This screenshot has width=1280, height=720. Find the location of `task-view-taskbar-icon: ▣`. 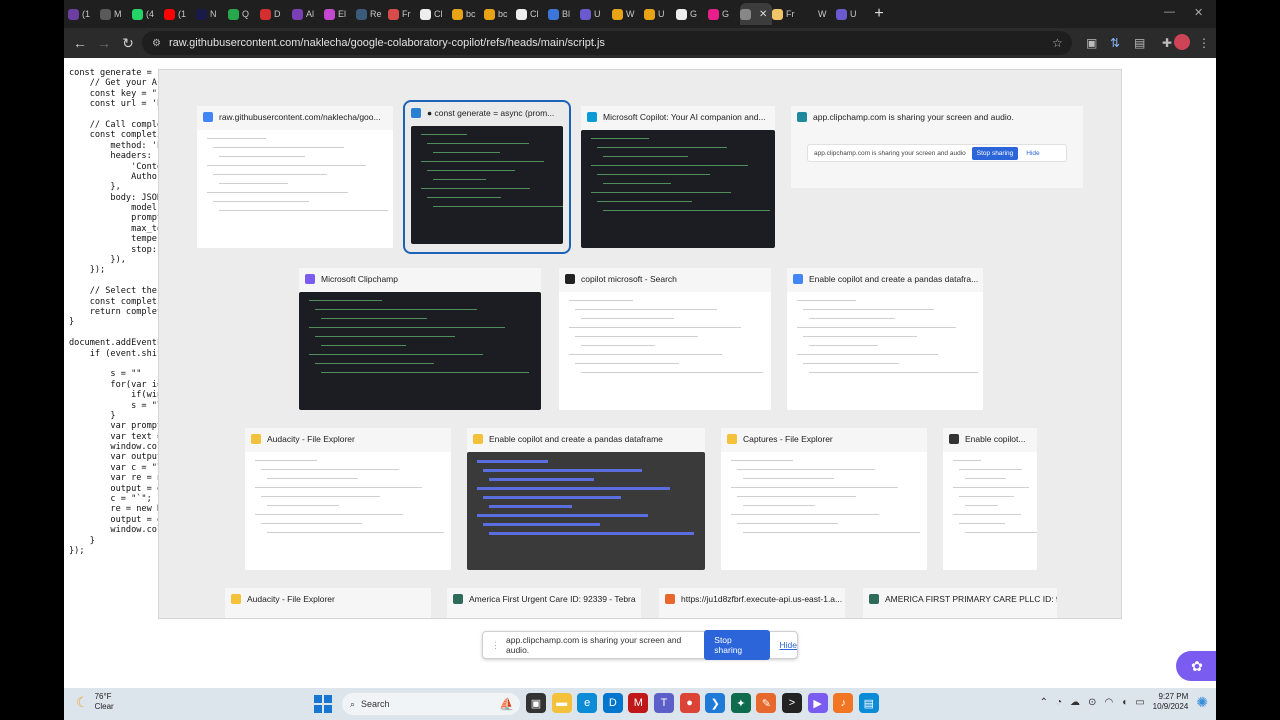

task-view-taskbar-icon: ▣ is located at coordinates (536, 703).